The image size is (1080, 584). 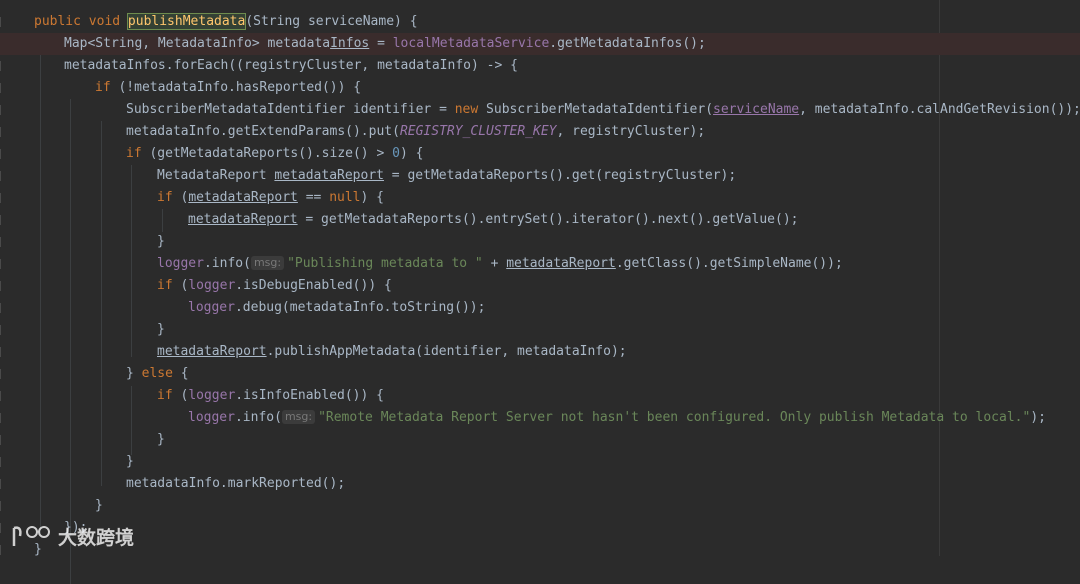 I want to click on code-token: serviceName, so click(x=756, y=109).